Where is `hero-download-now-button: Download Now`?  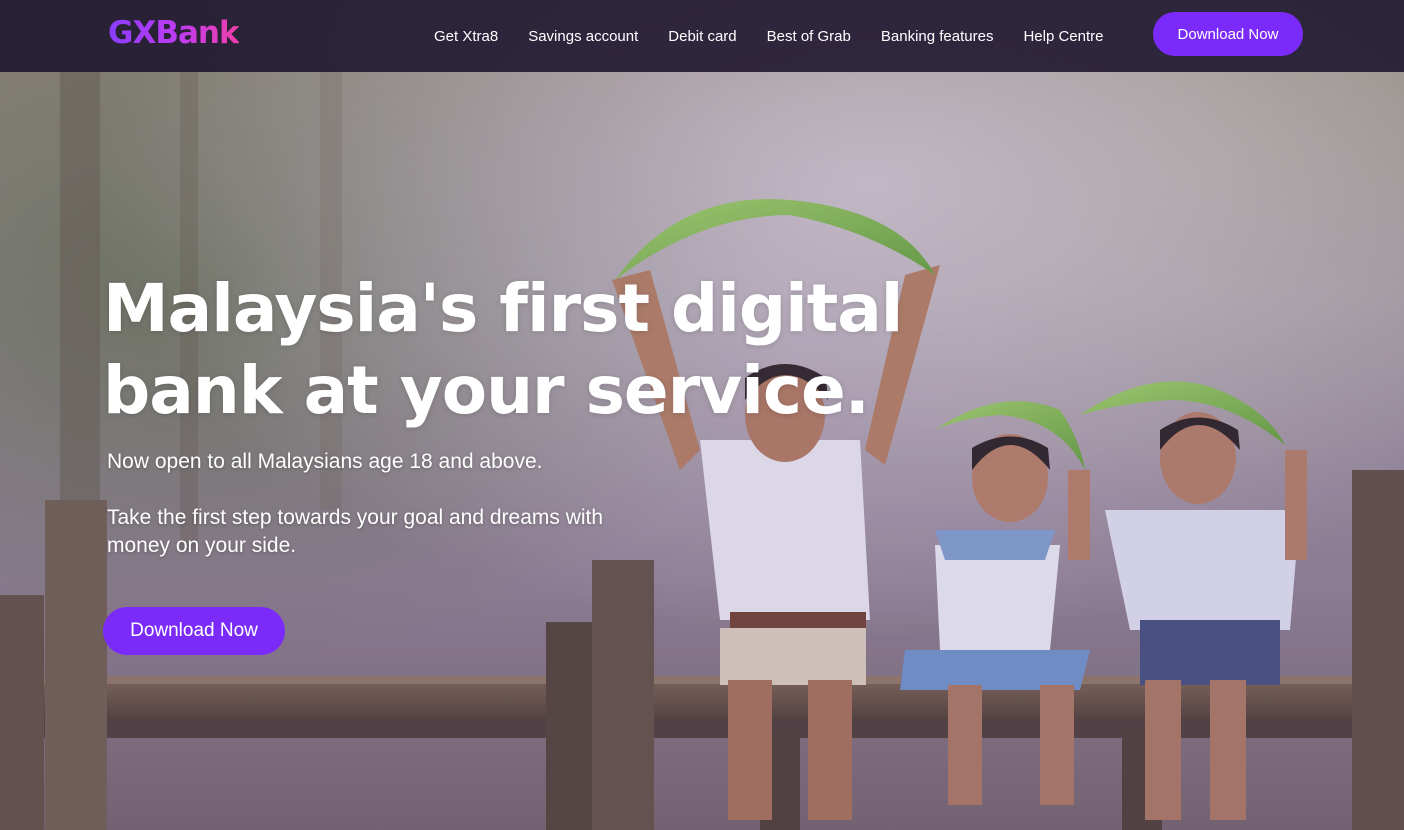
hero-download-now-button: Download Now is located at coordinates (194, 631).